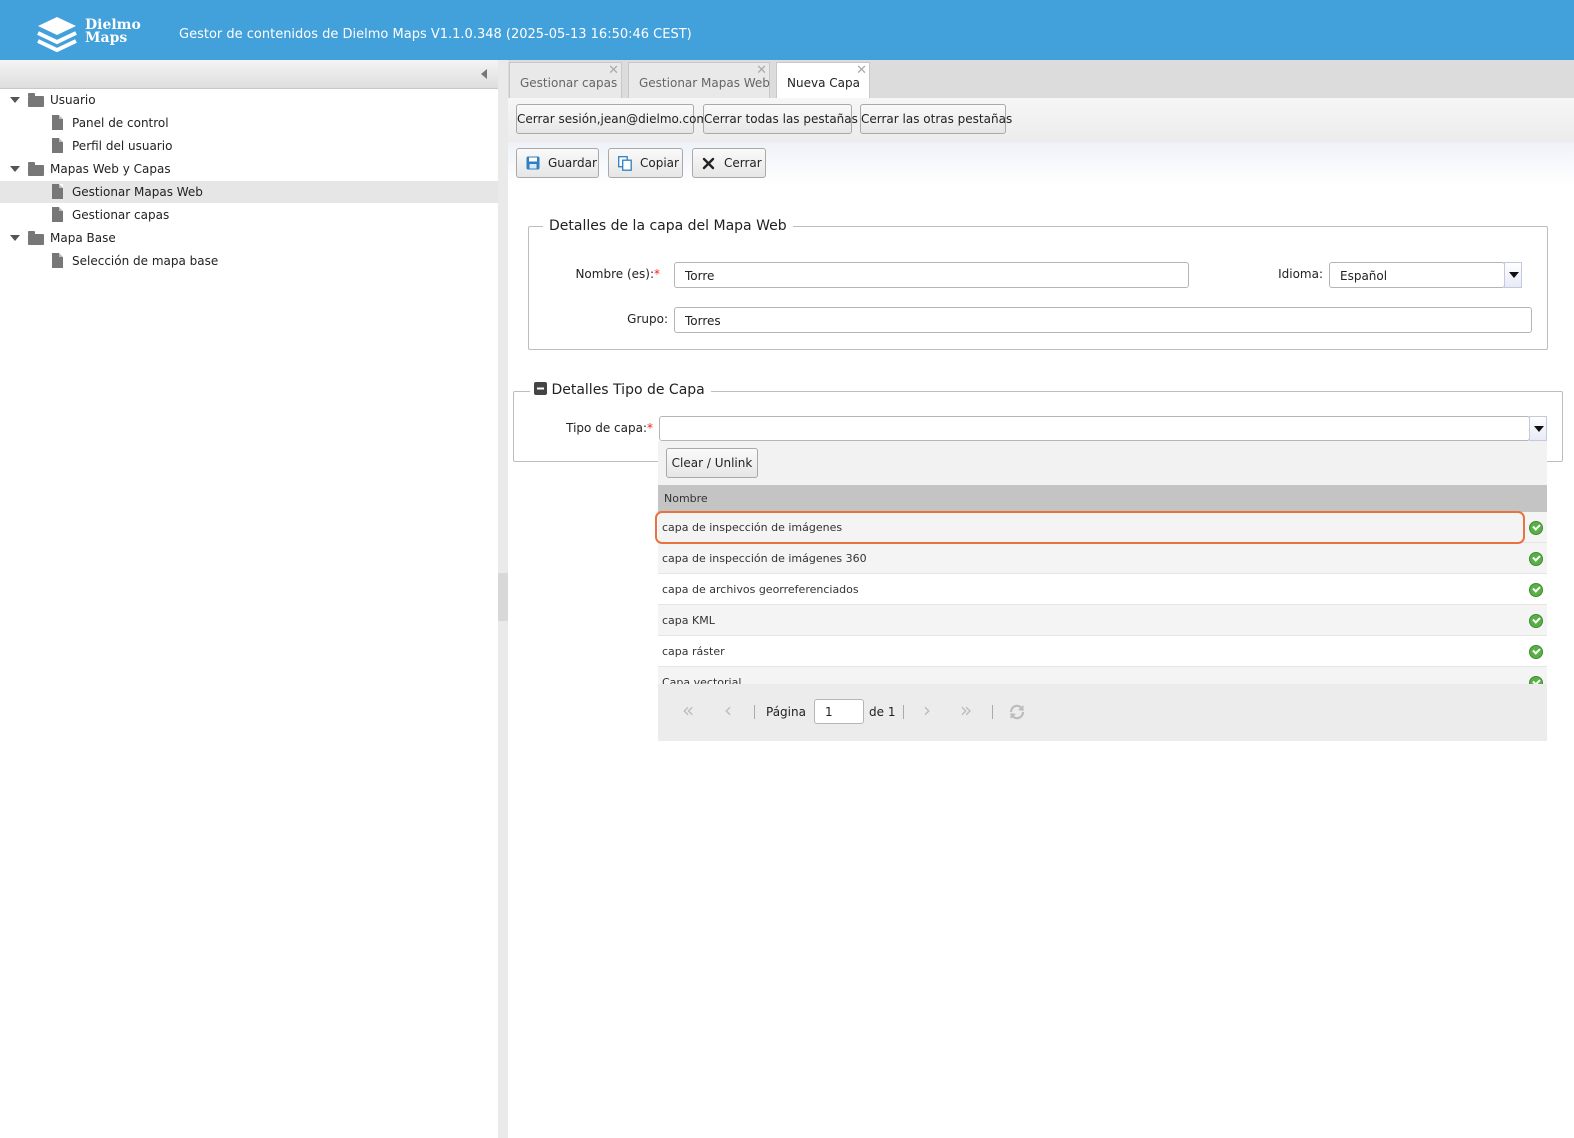  What do you see at coordinates (708, 163) in the screenshot?
I see `close-x-icon` at bounding box center [708, 163].